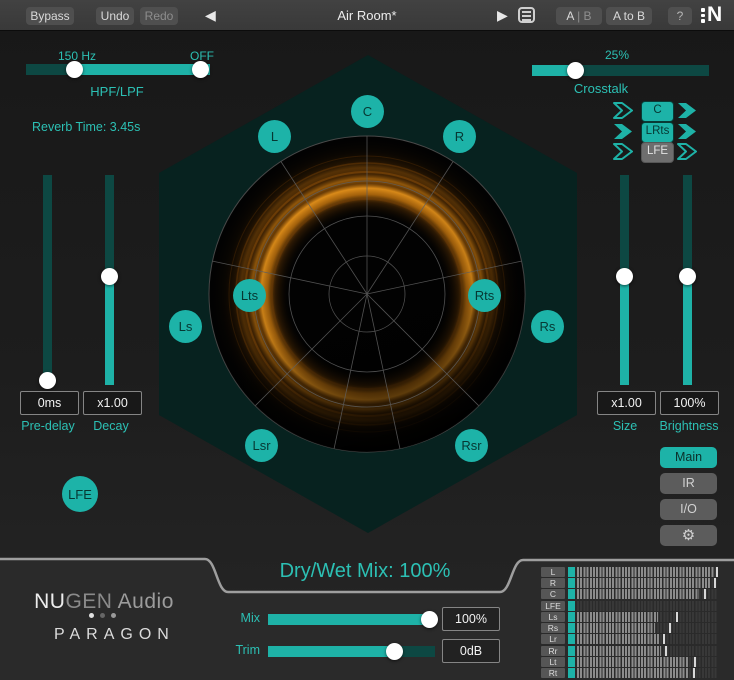  I want to click on trim-value: 0dB, so click(471, 651).